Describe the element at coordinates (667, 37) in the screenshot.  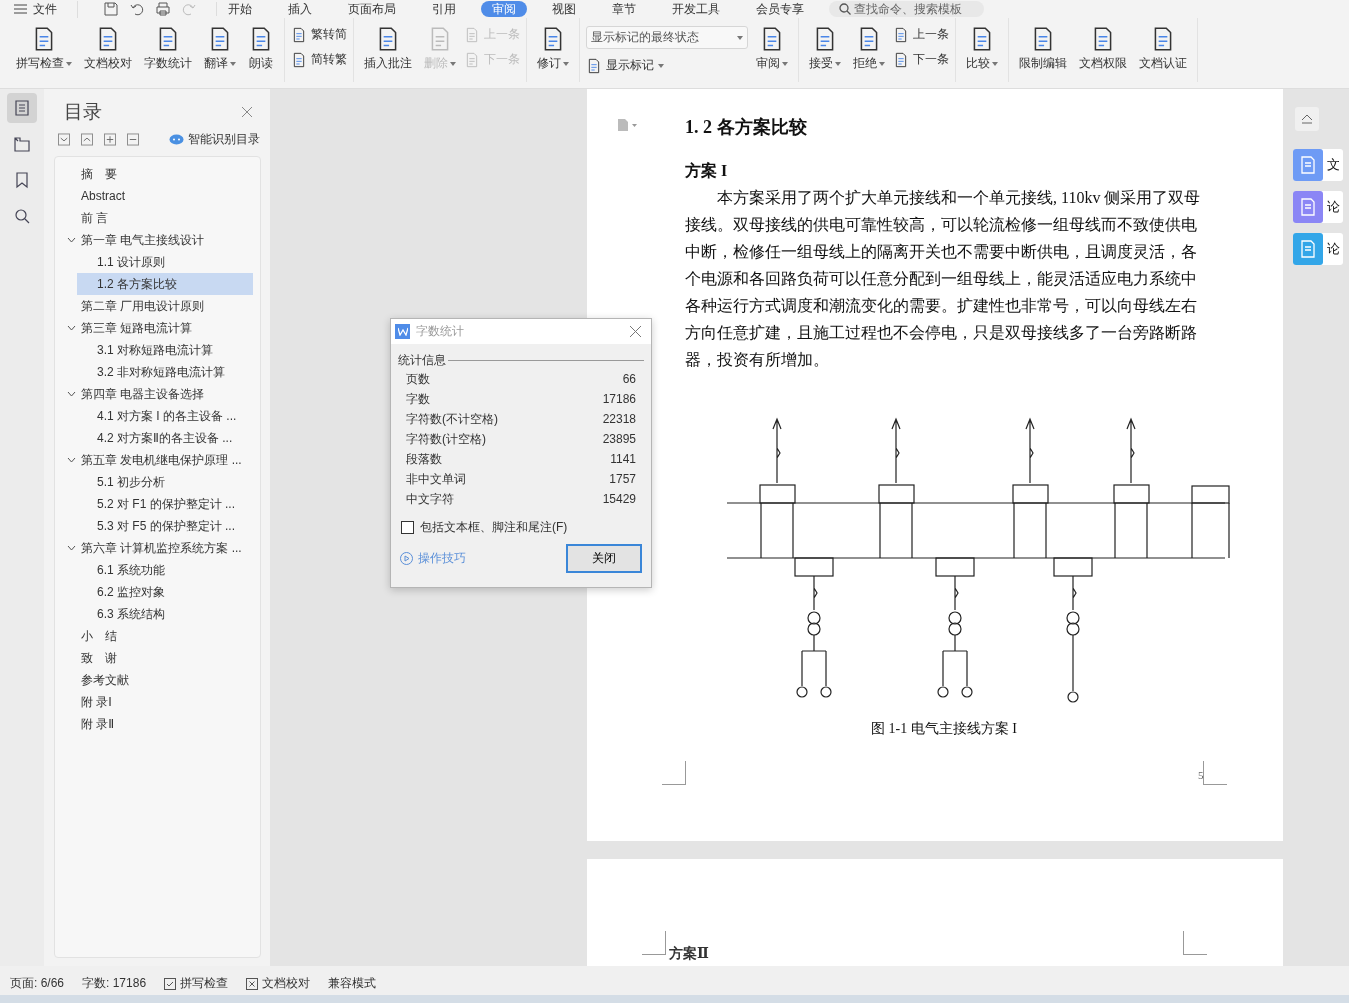
I see `markup-dropdown: 显示标记的最终状态` at that location.